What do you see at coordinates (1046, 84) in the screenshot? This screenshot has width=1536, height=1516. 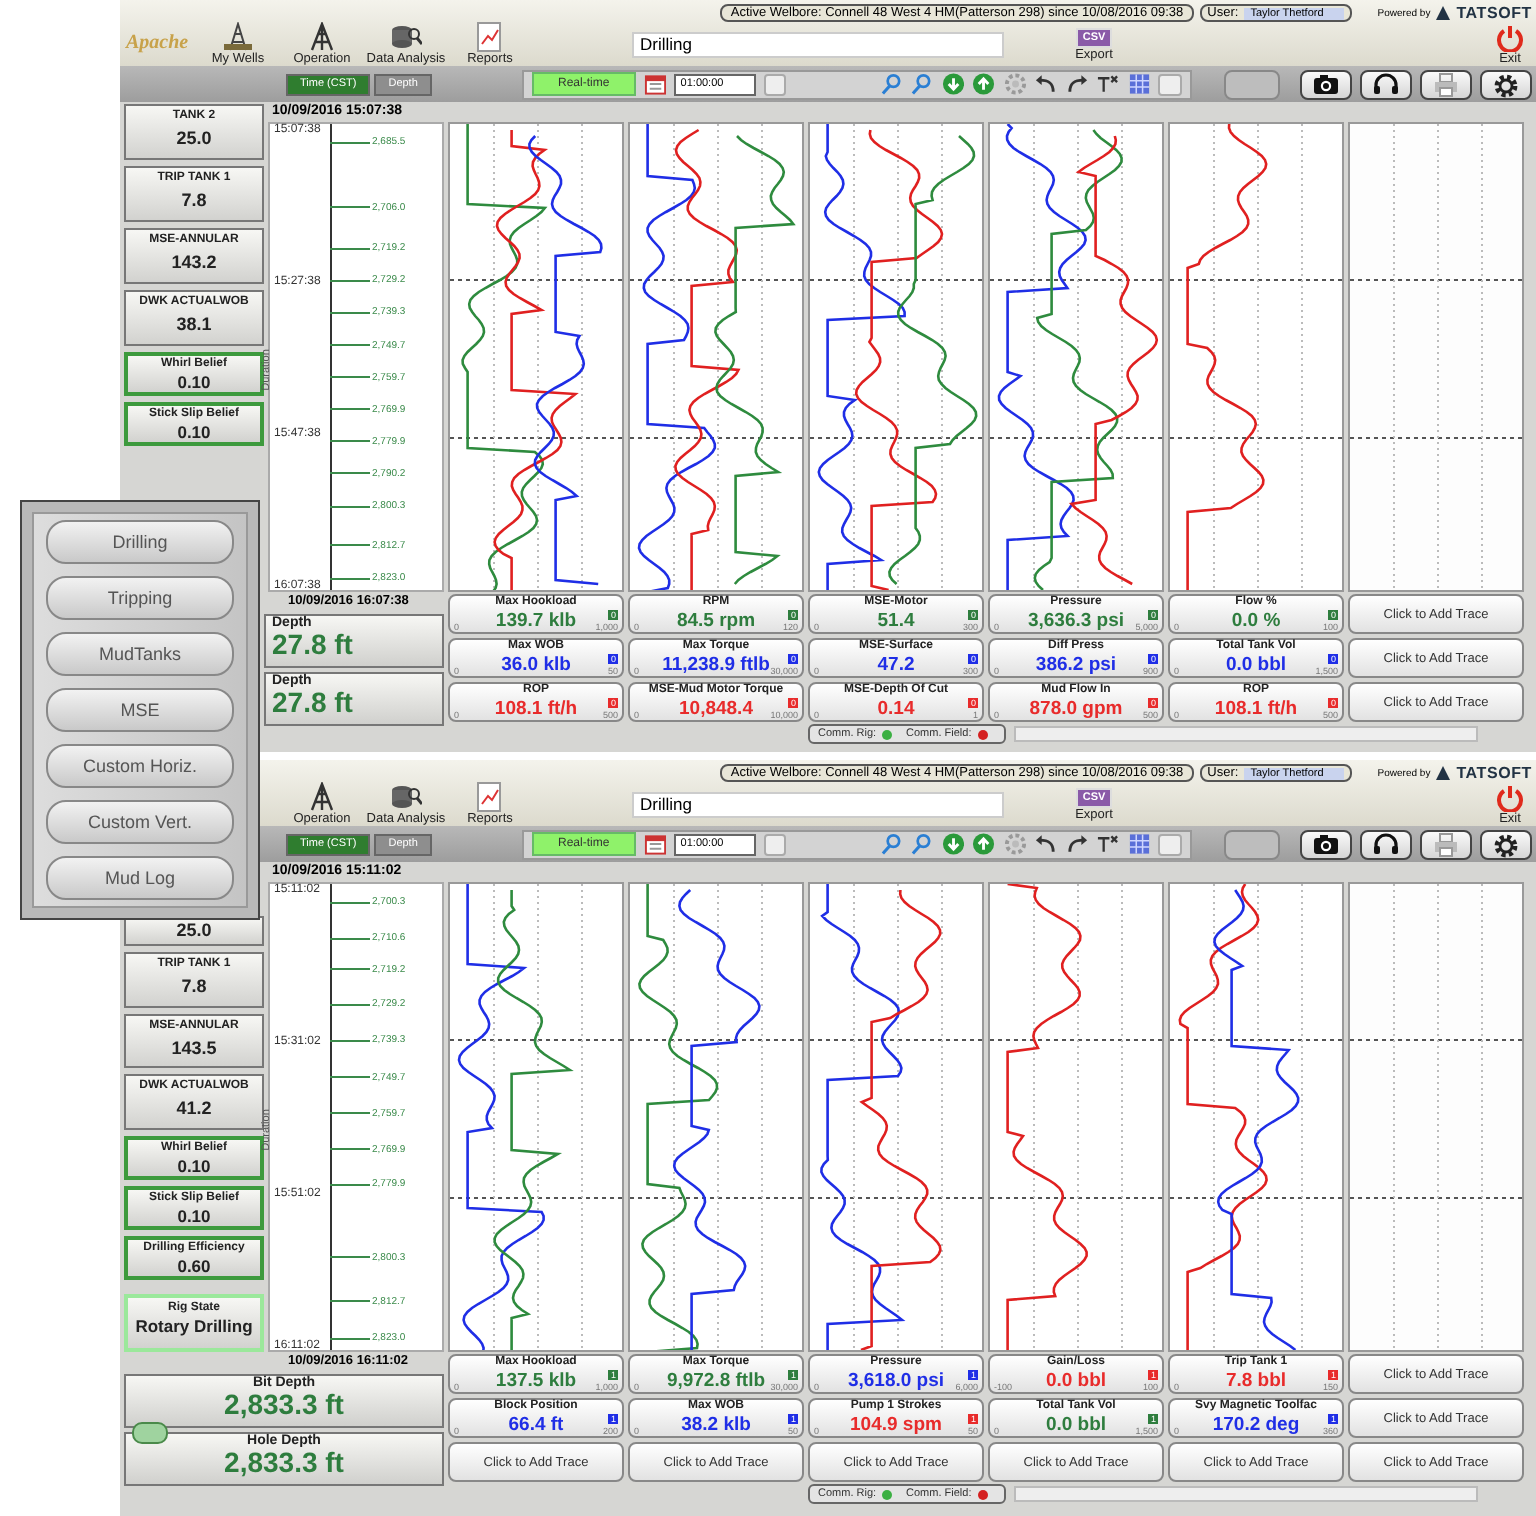 I see `undo-icon` at bounding box center [1046, 84].